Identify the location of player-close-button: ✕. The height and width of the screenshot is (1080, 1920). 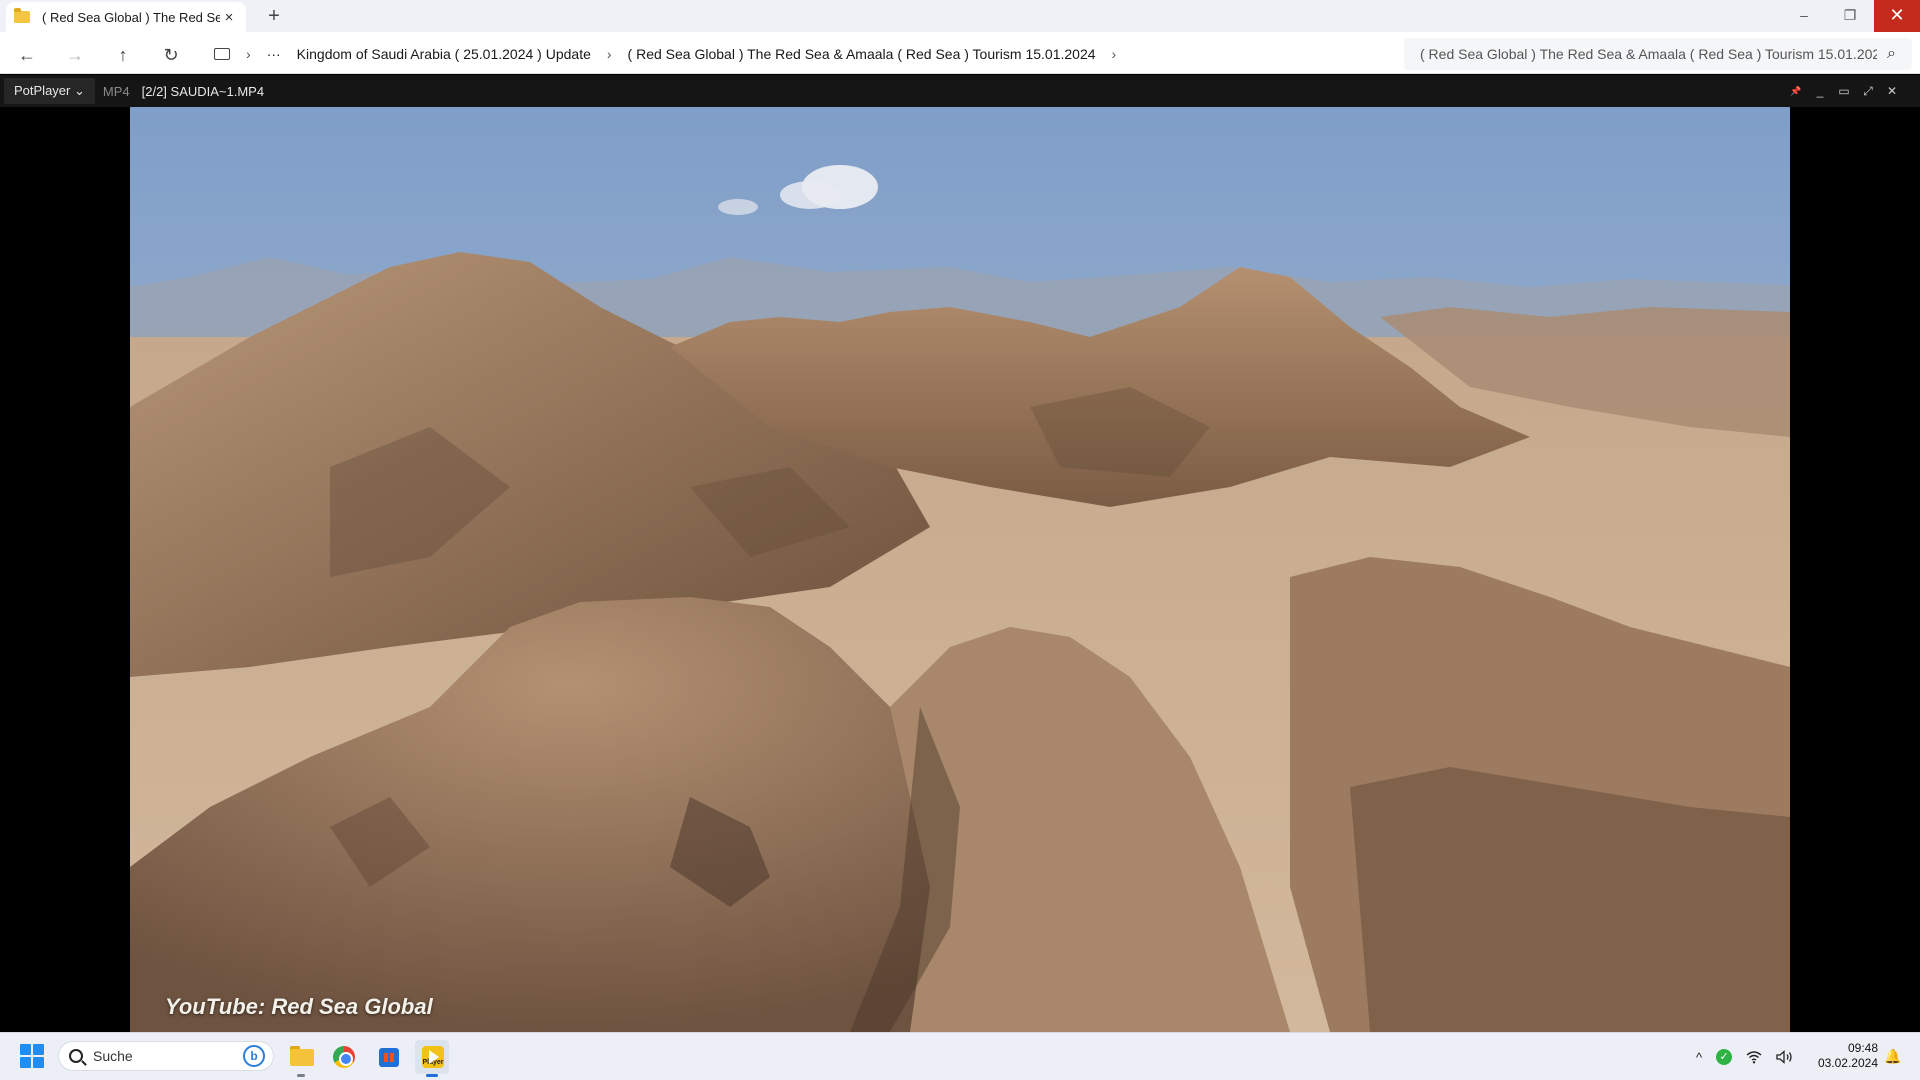
(1892, 91).